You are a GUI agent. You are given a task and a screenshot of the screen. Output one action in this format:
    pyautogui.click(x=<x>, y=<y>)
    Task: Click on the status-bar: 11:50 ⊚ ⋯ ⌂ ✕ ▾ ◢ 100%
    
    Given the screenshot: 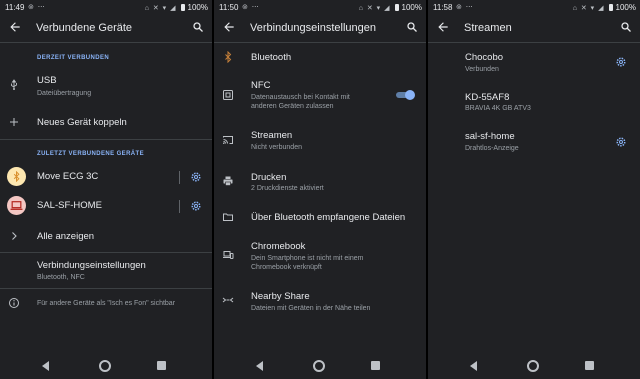 What is the action you would take?
    pyautogui.click(x=320, y=7)
    